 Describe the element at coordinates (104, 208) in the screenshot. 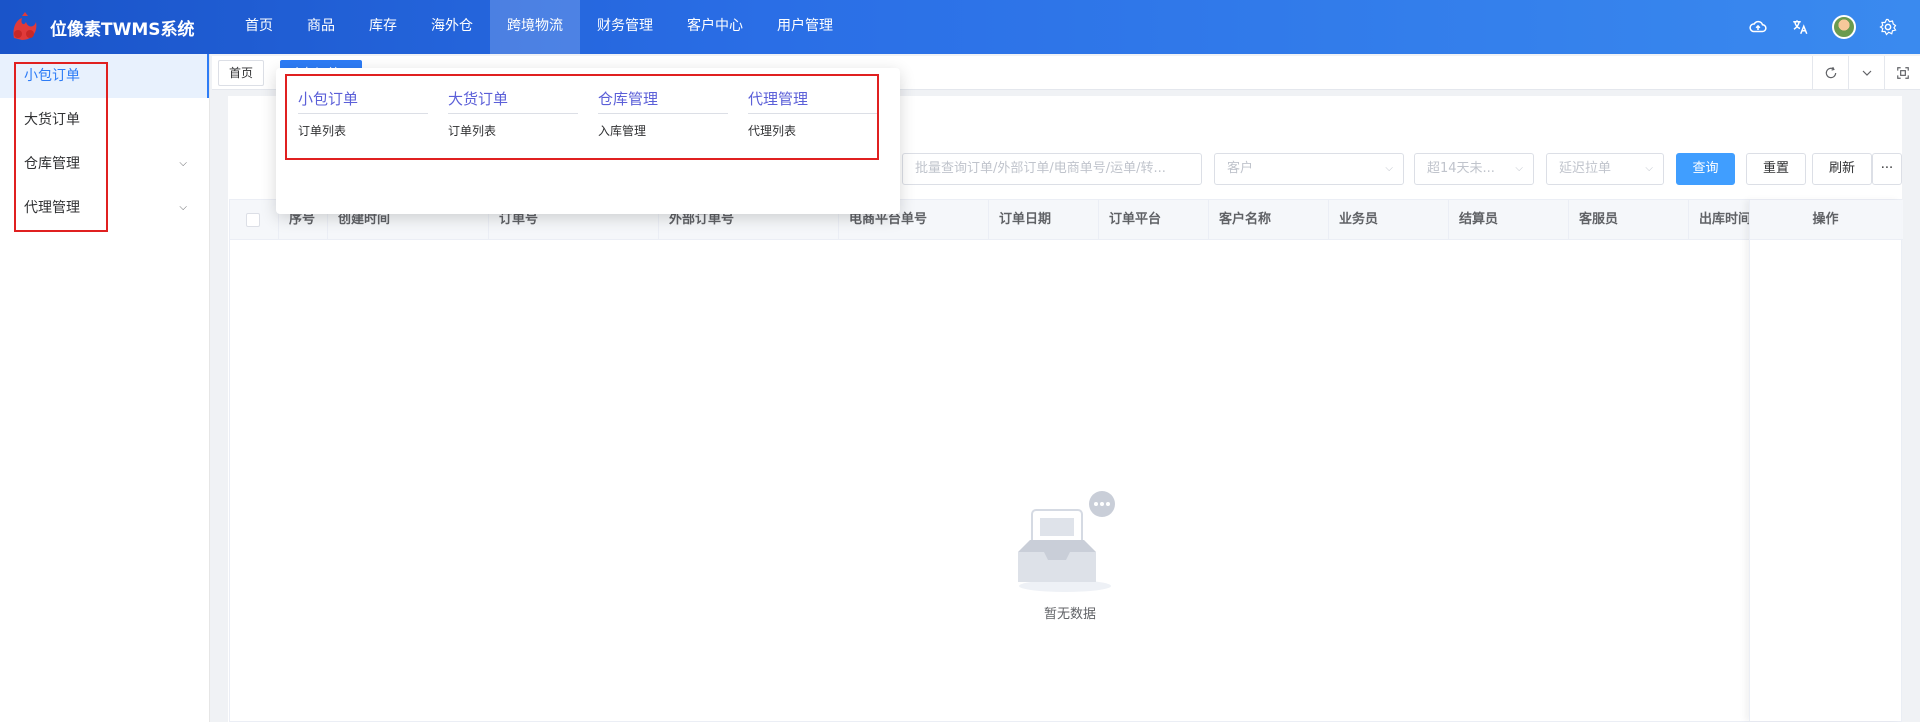

I see `sidebar-item-agent-management: 代理管理 ⌵` at that location.